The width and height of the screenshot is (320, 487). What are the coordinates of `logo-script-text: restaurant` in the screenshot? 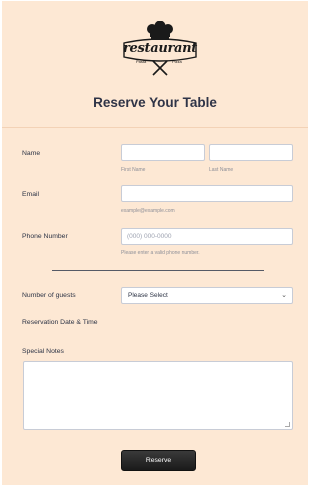 It's located at (160, 48).